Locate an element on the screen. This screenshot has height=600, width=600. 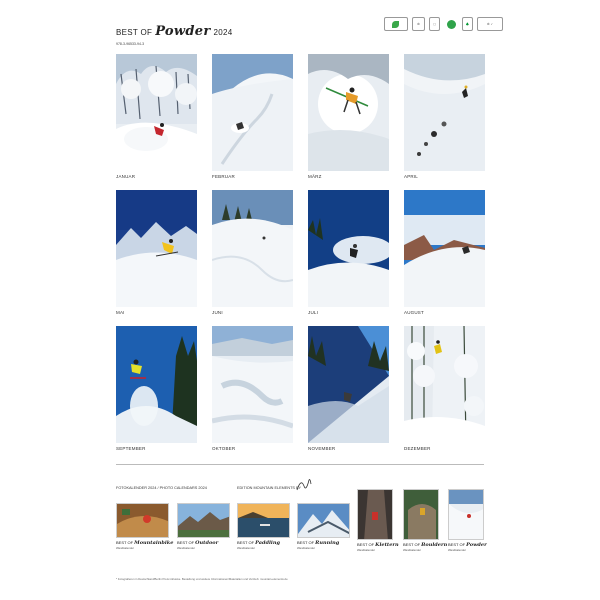
january-photo is located at coordinates (156, 112).